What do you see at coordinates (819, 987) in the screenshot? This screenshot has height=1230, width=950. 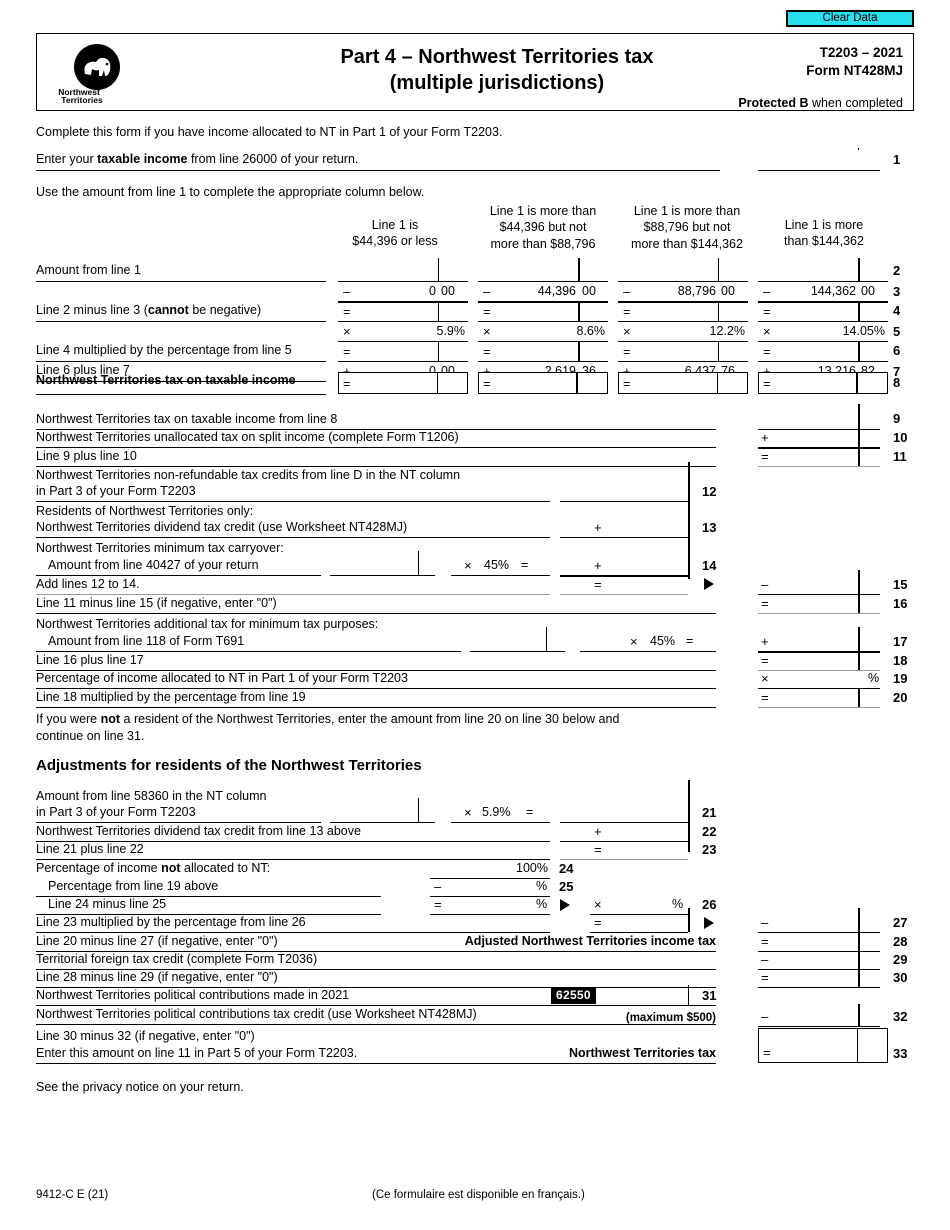 I see `line30-field-rule` at bounding box center [819, 987].